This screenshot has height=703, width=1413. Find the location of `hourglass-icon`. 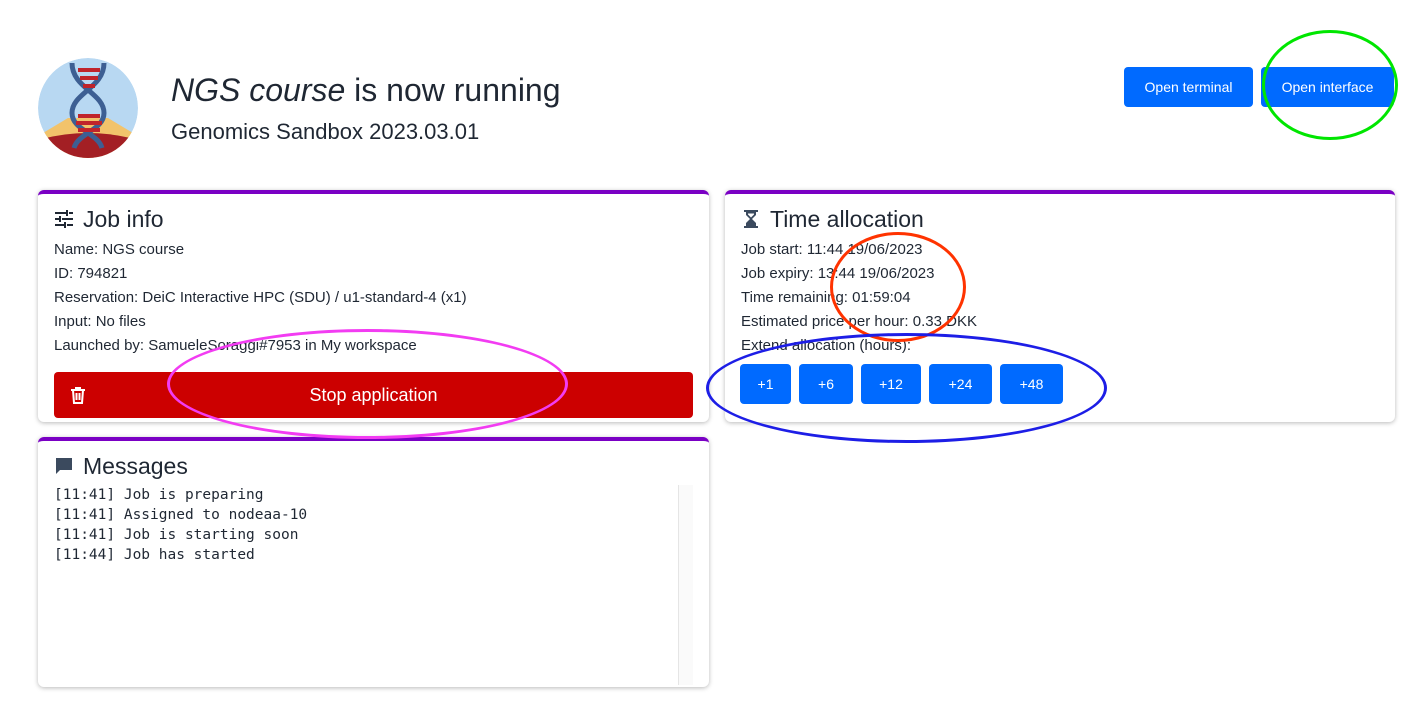

hourglass-icon is located at coordinates (751, 219).